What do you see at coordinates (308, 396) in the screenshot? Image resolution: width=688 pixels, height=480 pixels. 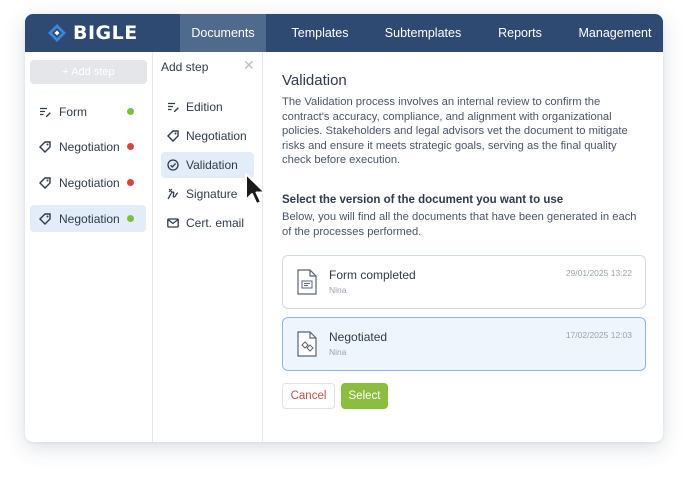 I see `cancel-button: Cancel` at bounding box center [308, 396].